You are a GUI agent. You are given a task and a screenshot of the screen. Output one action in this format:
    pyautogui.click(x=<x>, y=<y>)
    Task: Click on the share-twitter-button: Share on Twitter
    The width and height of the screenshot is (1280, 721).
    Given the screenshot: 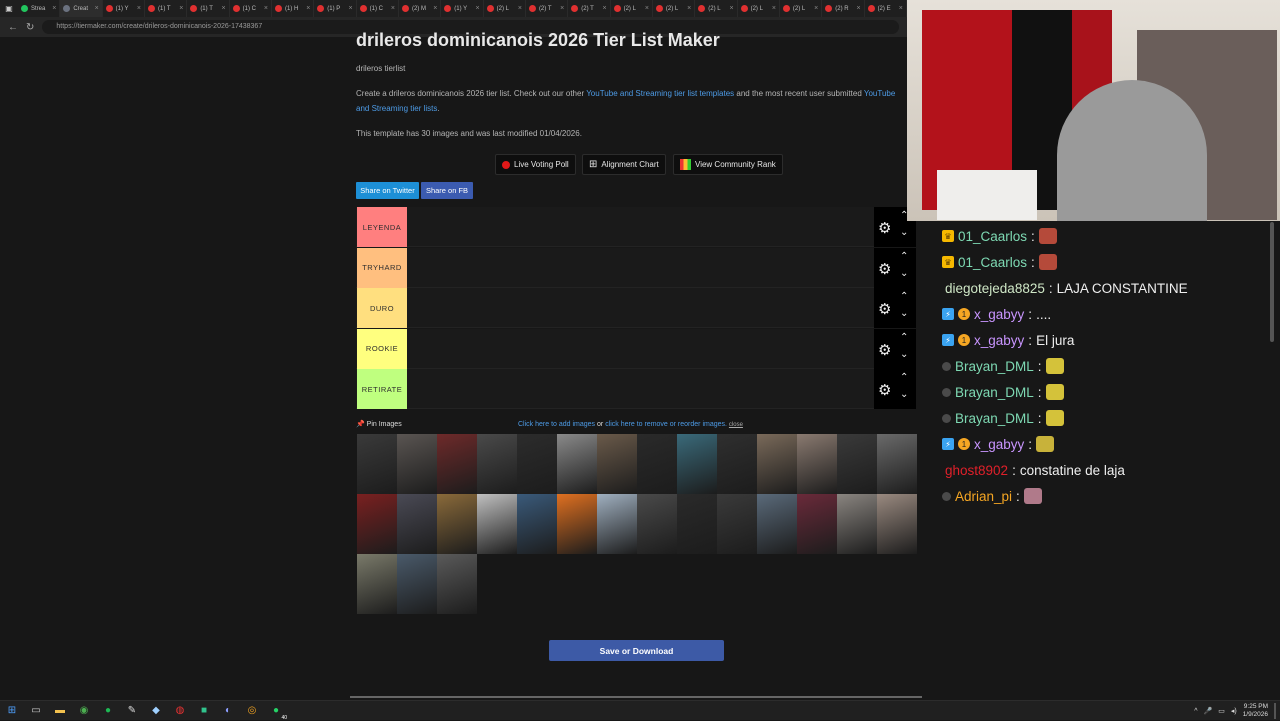 What is the action you would take?
    pyautogui.click(x=387, y=190)
    